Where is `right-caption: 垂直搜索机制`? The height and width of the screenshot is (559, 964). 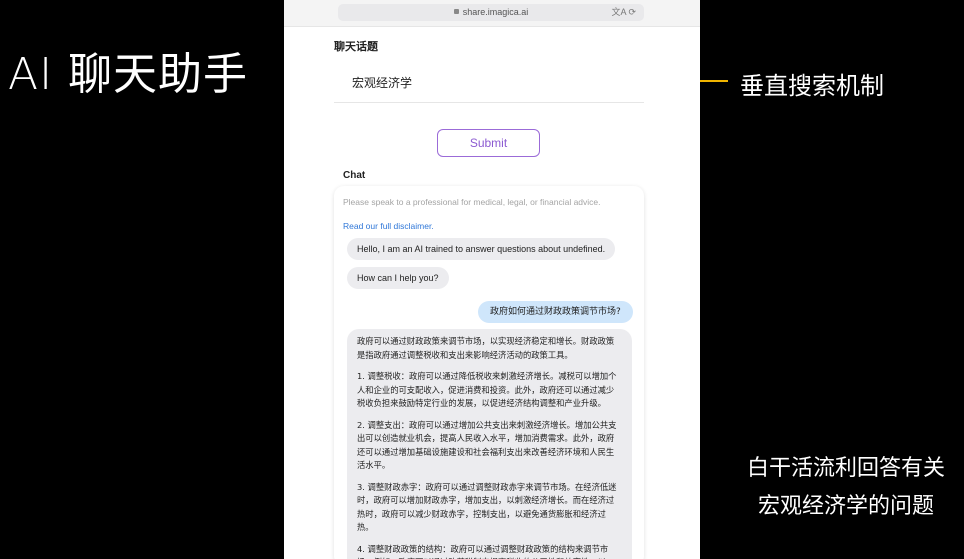
right-caption: 垂直搜索机制 is located at coordinates (812, 86).